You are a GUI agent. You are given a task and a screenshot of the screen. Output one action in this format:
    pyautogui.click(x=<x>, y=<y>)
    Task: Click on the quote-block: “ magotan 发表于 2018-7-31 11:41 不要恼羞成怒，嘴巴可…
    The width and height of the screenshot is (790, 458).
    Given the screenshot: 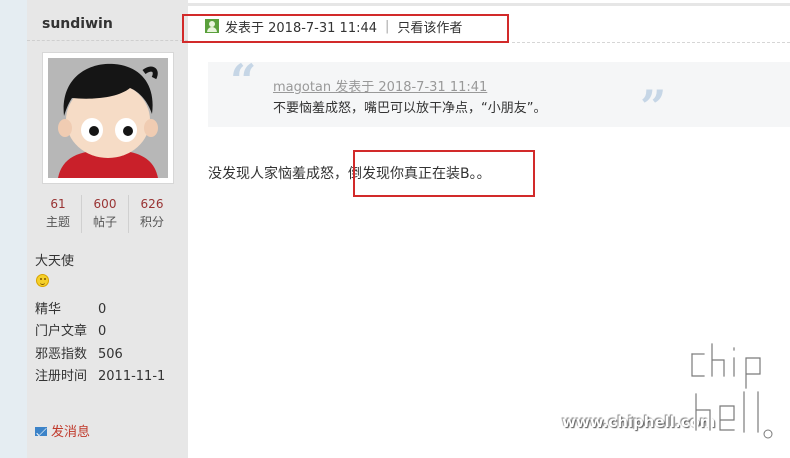 What is the action you would take?
    pyautogui.click(x=499, y=94)
    